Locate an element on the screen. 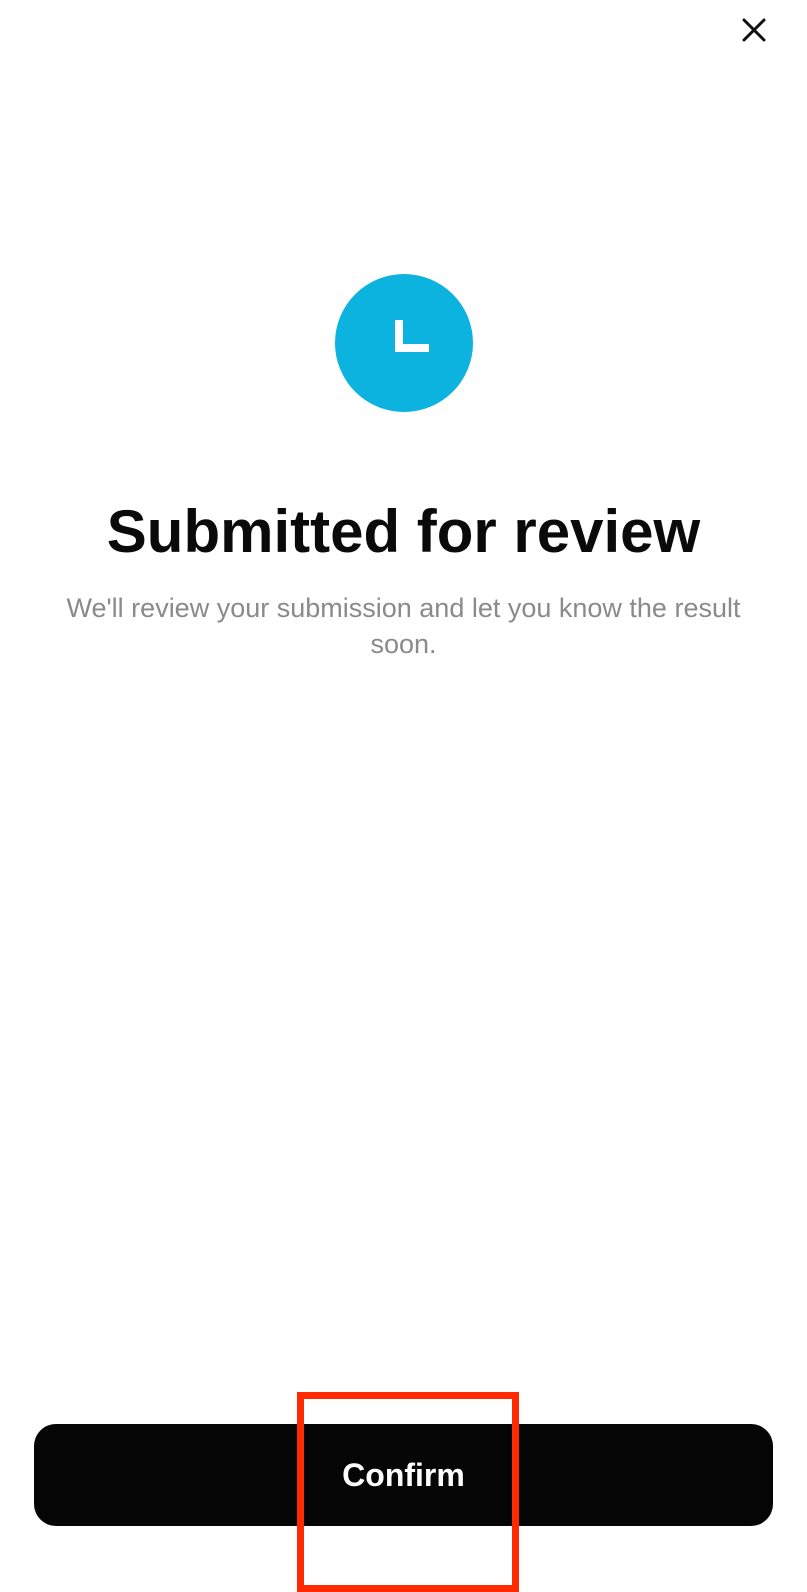  close-icon is located at coordinates (754, 30).